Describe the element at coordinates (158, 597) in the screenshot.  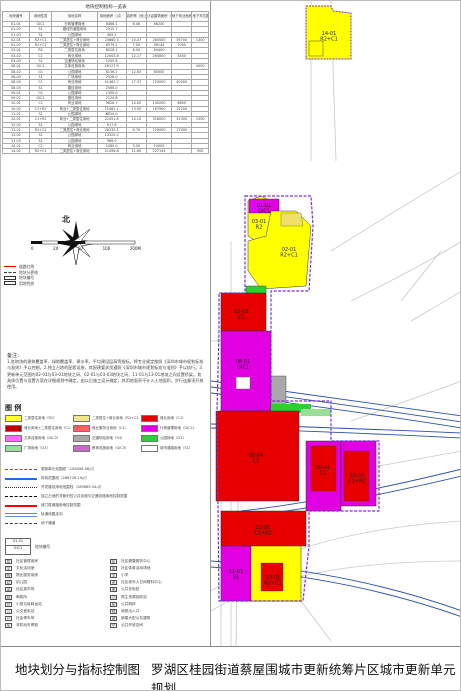
I see `facility-legend-item: 回再生资源回收站` at that location.